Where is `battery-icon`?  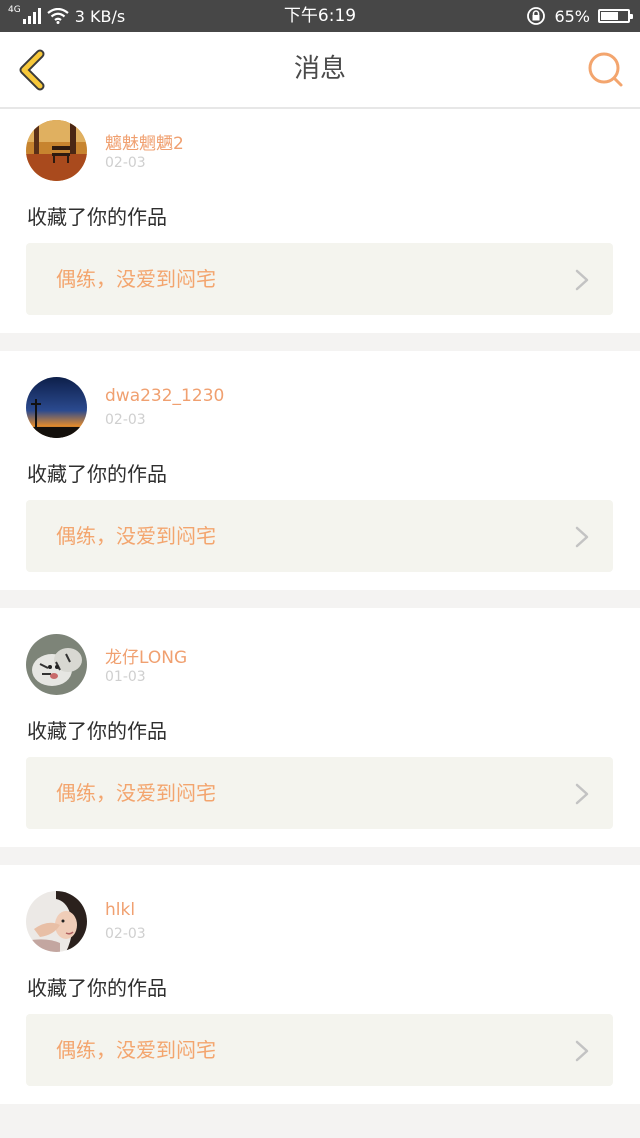
battery-icon is located at coordinates (615, 16).